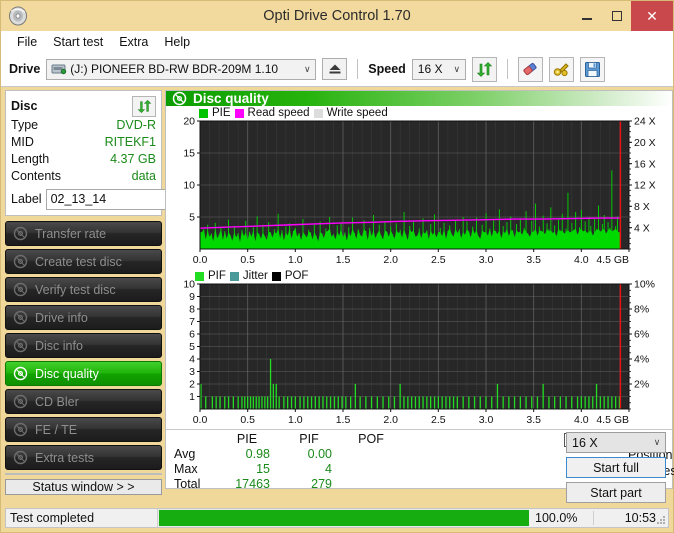  Describe the element at coordinates (59, 345) in the screenshot. I see `sidebar-item-label: Disc info` at that location.